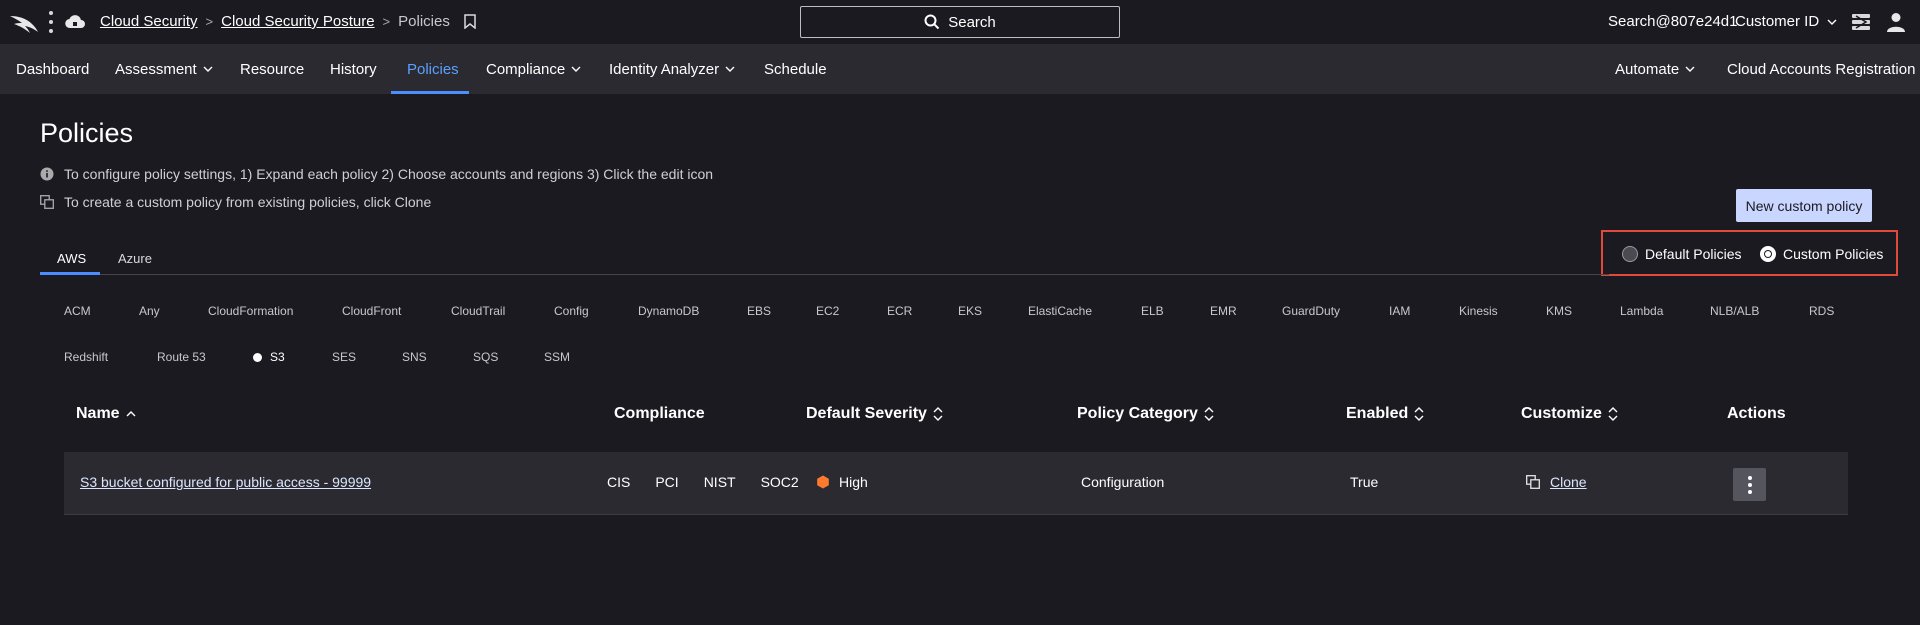 This screenshot has height=625, width=1920. I want to click on service-filter-route-53: Route 53, so click(181, 357).